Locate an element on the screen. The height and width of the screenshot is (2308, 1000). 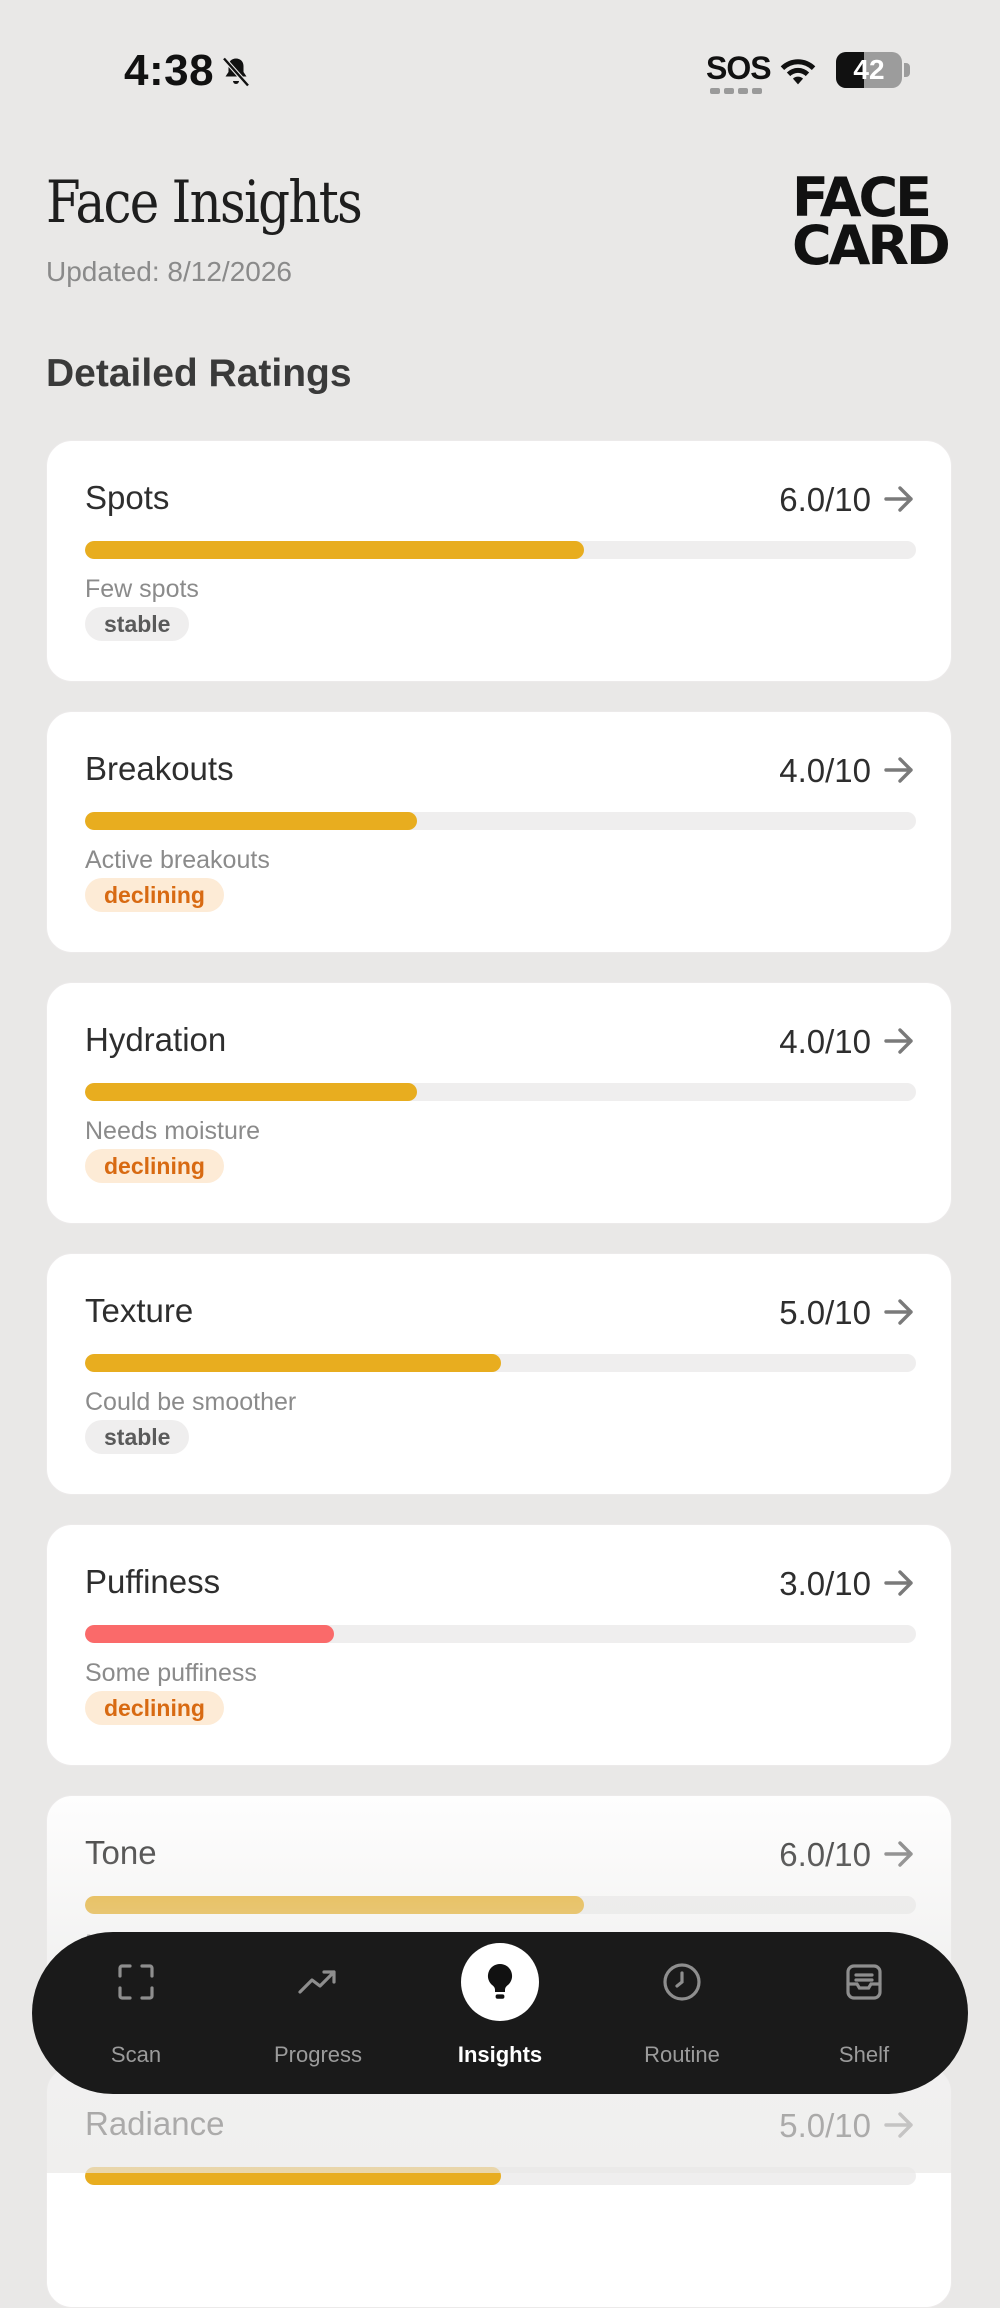
rating-name: Hydration is located at coordinates (156, 1039).